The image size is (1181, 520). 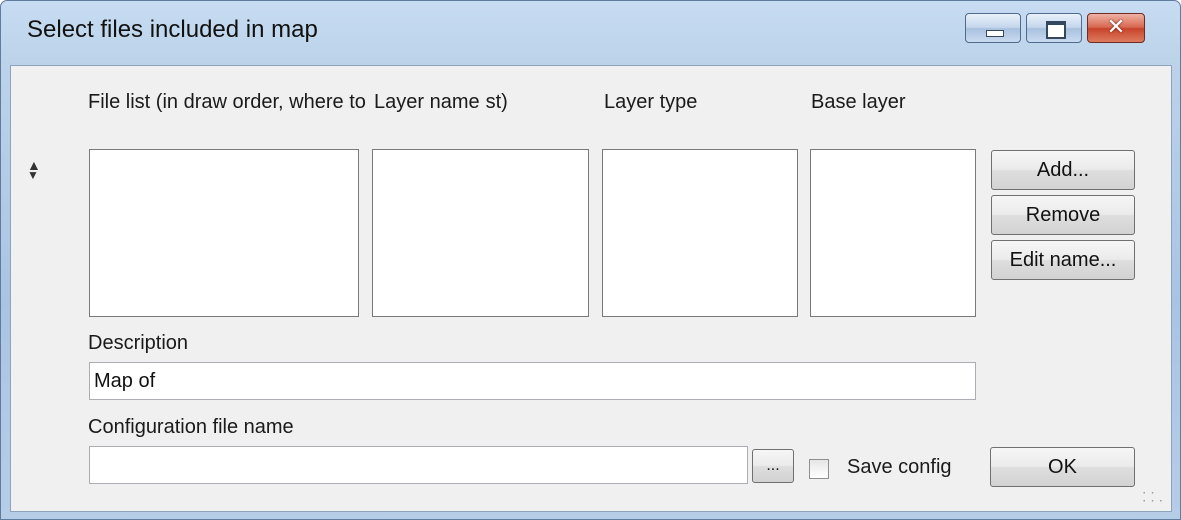 What do you see at coordinates (138, 343) in the screenshot?
I see `description-label: Description` at bounding box center [138, 343].